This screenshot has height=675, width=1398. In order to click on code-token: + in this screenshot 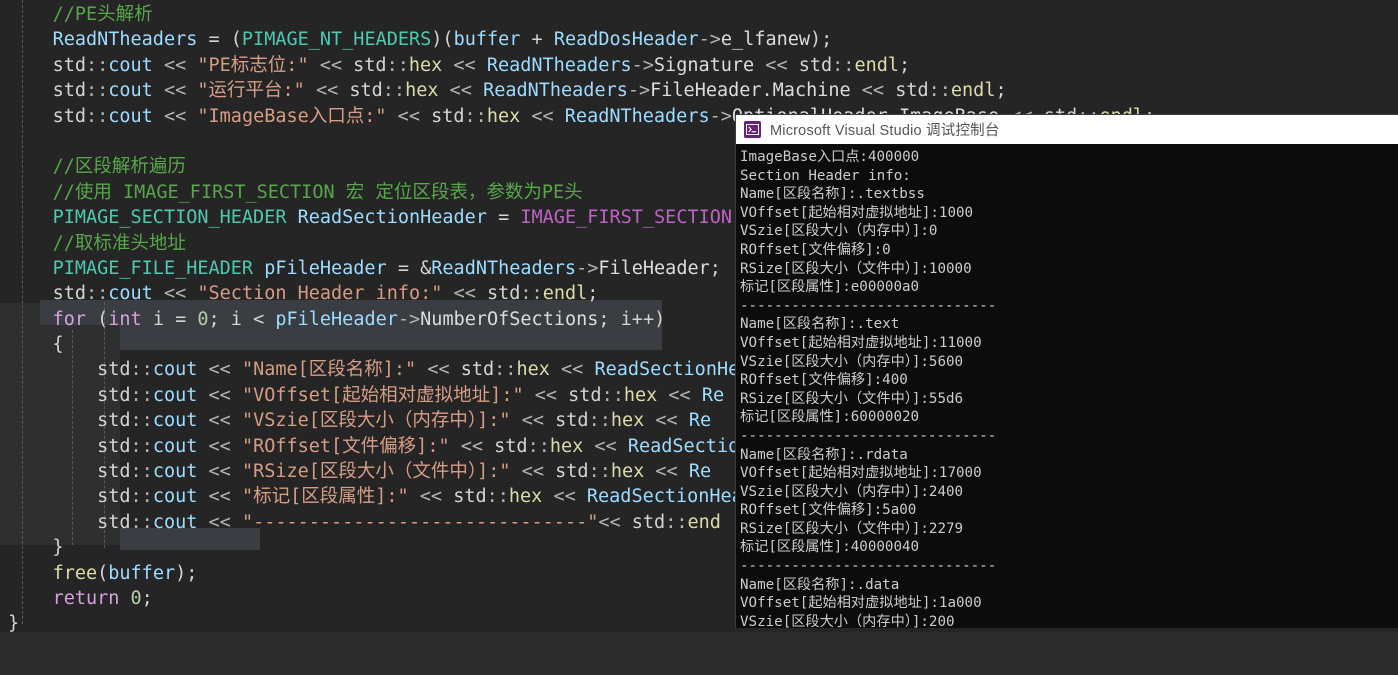, I will do `click(537, 40)`.